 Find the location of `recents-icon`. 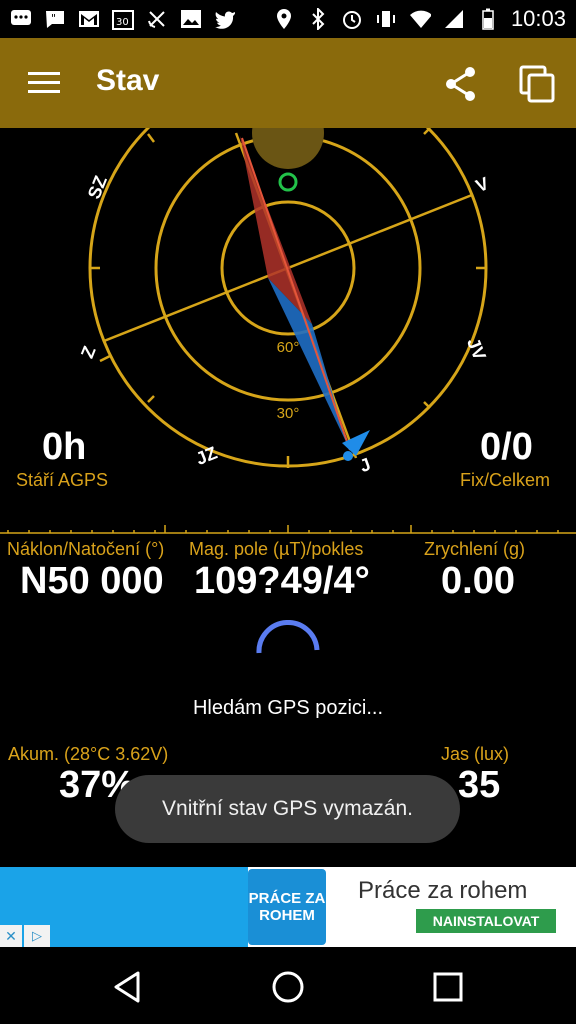

recents-icon is located at coordinates (448, 987).